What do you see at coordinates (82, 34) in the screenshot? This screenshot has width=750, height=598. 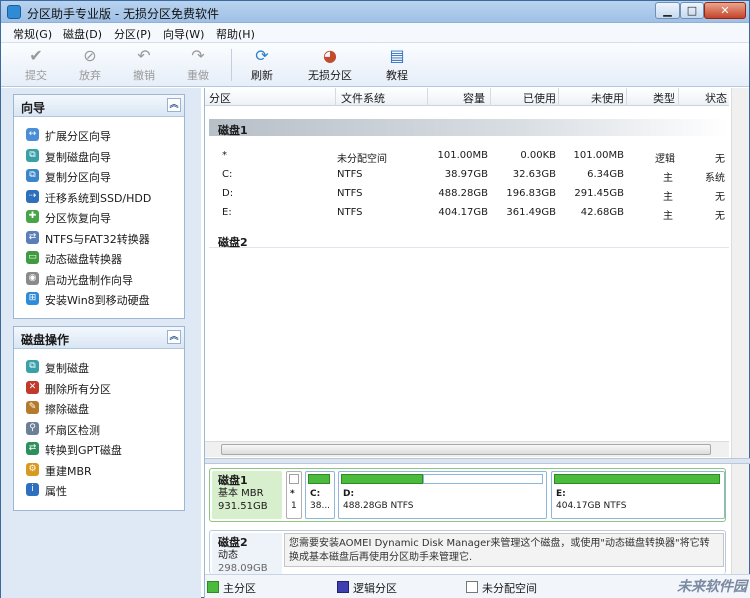 I see `menu-disk: 磁盘(D)` at bounding box center [82, 34].